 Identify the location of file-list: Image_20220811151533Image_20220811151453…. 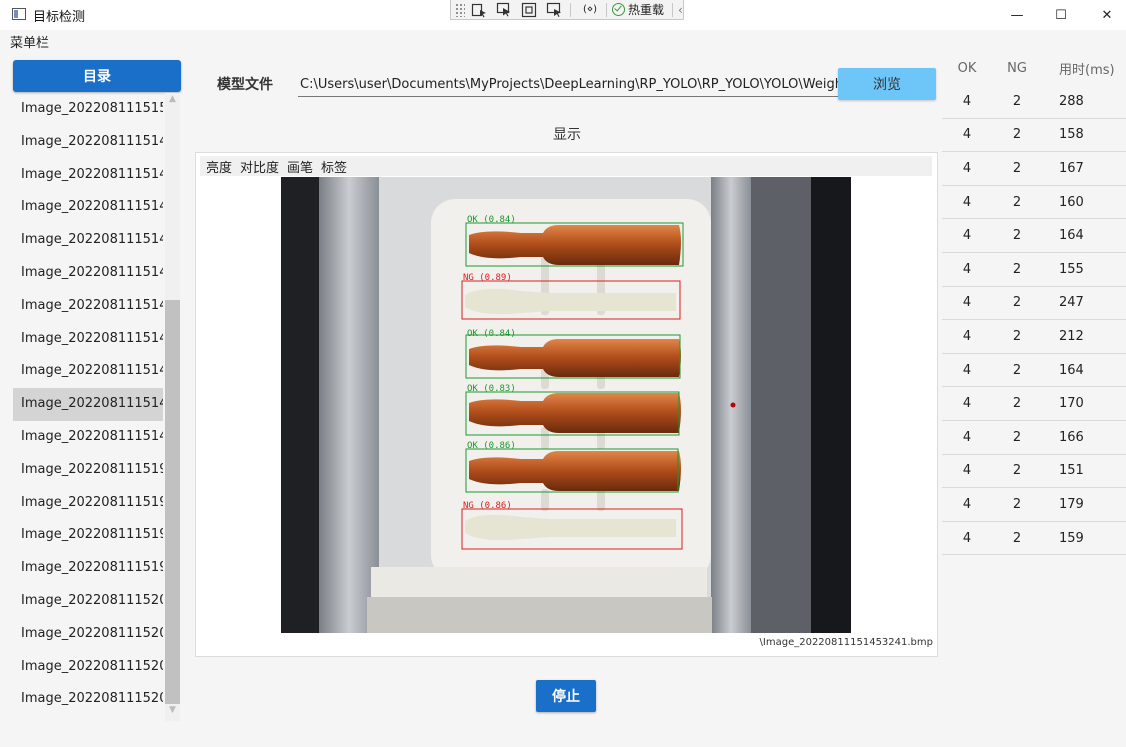
(88, 407).